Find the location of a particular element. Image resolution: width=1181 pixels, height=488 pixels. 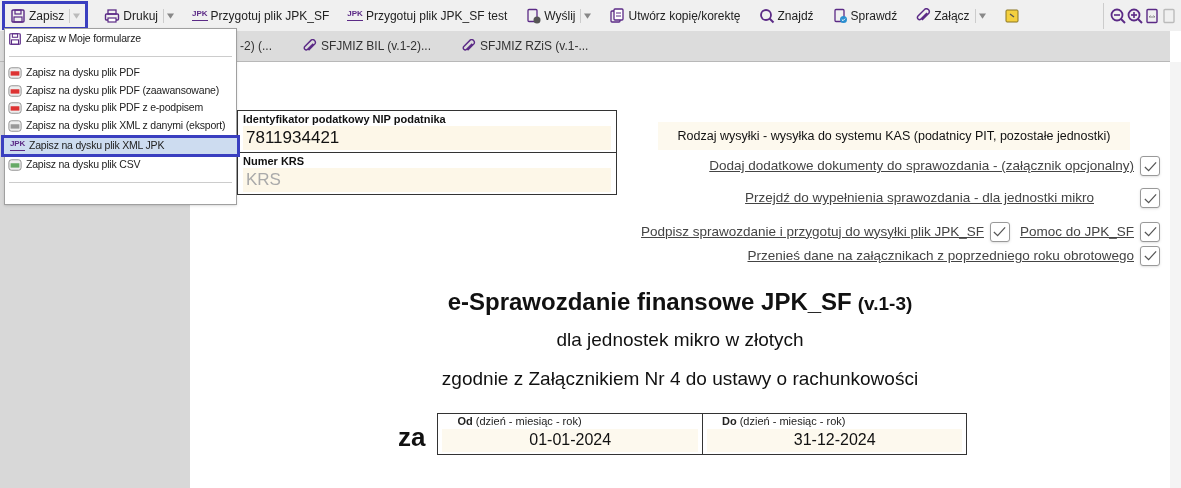

toolbar-button: JPK Przygotuj plik JPK_SF test is located at coordinates (427, 15).